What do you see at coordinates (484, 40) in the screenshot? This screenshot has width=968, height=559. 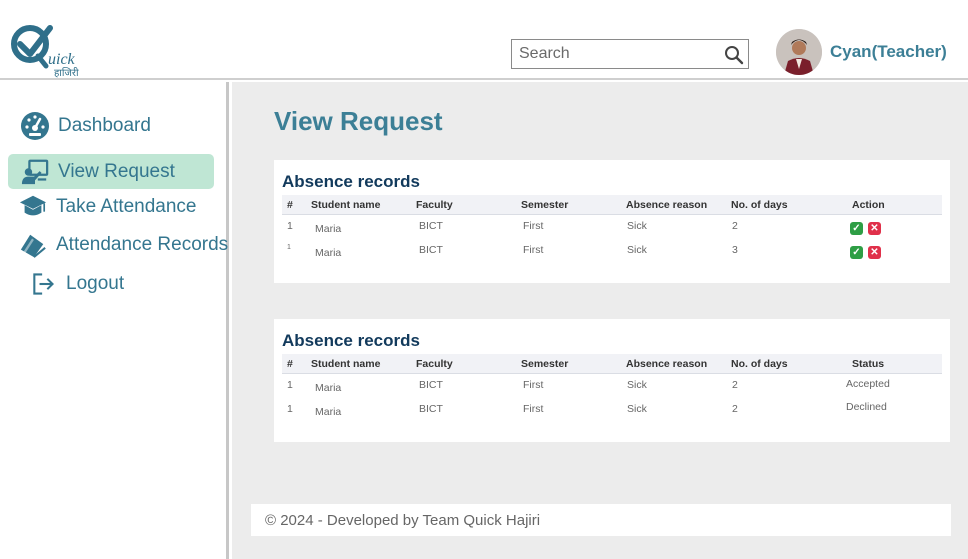 I see `top-bar: uick हाजिरी Cyan(Teacher)` at bounding box center [484, 40].